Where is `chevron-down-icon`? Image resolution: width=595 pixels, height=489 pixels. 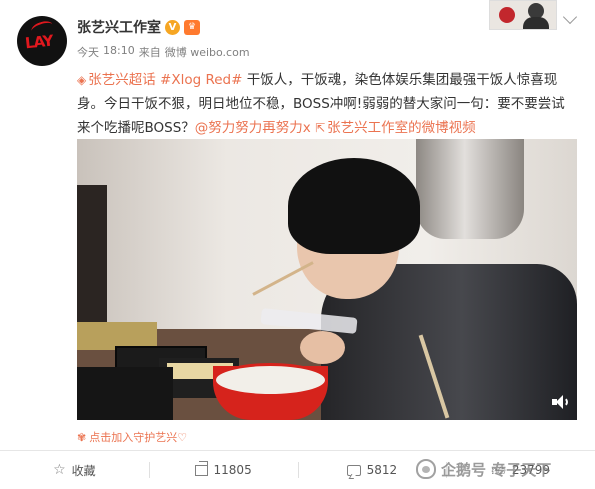 chevron-down-icon is located at coordinates (570, 17).